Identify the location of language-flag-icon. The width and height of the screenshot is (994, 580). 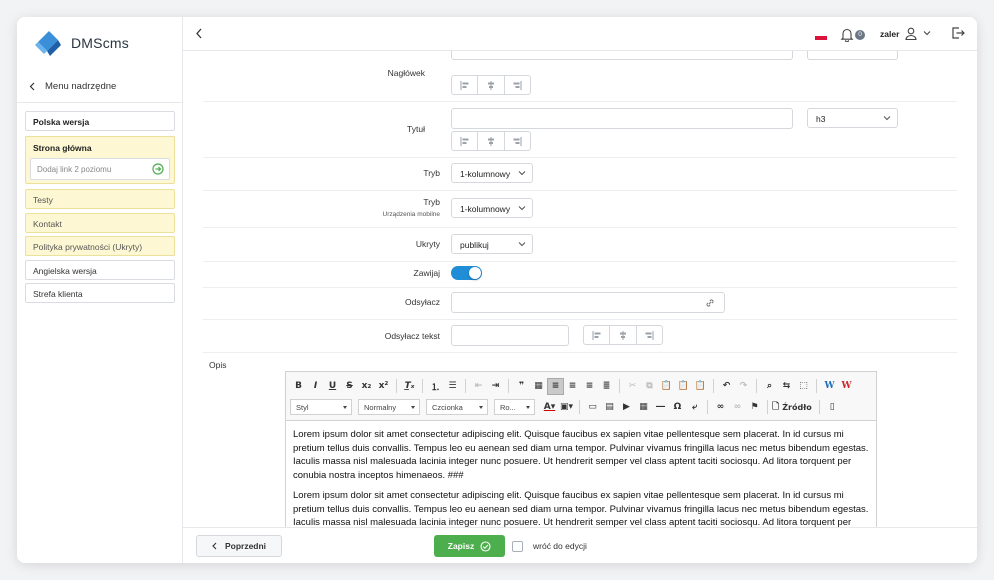
(821, 36).